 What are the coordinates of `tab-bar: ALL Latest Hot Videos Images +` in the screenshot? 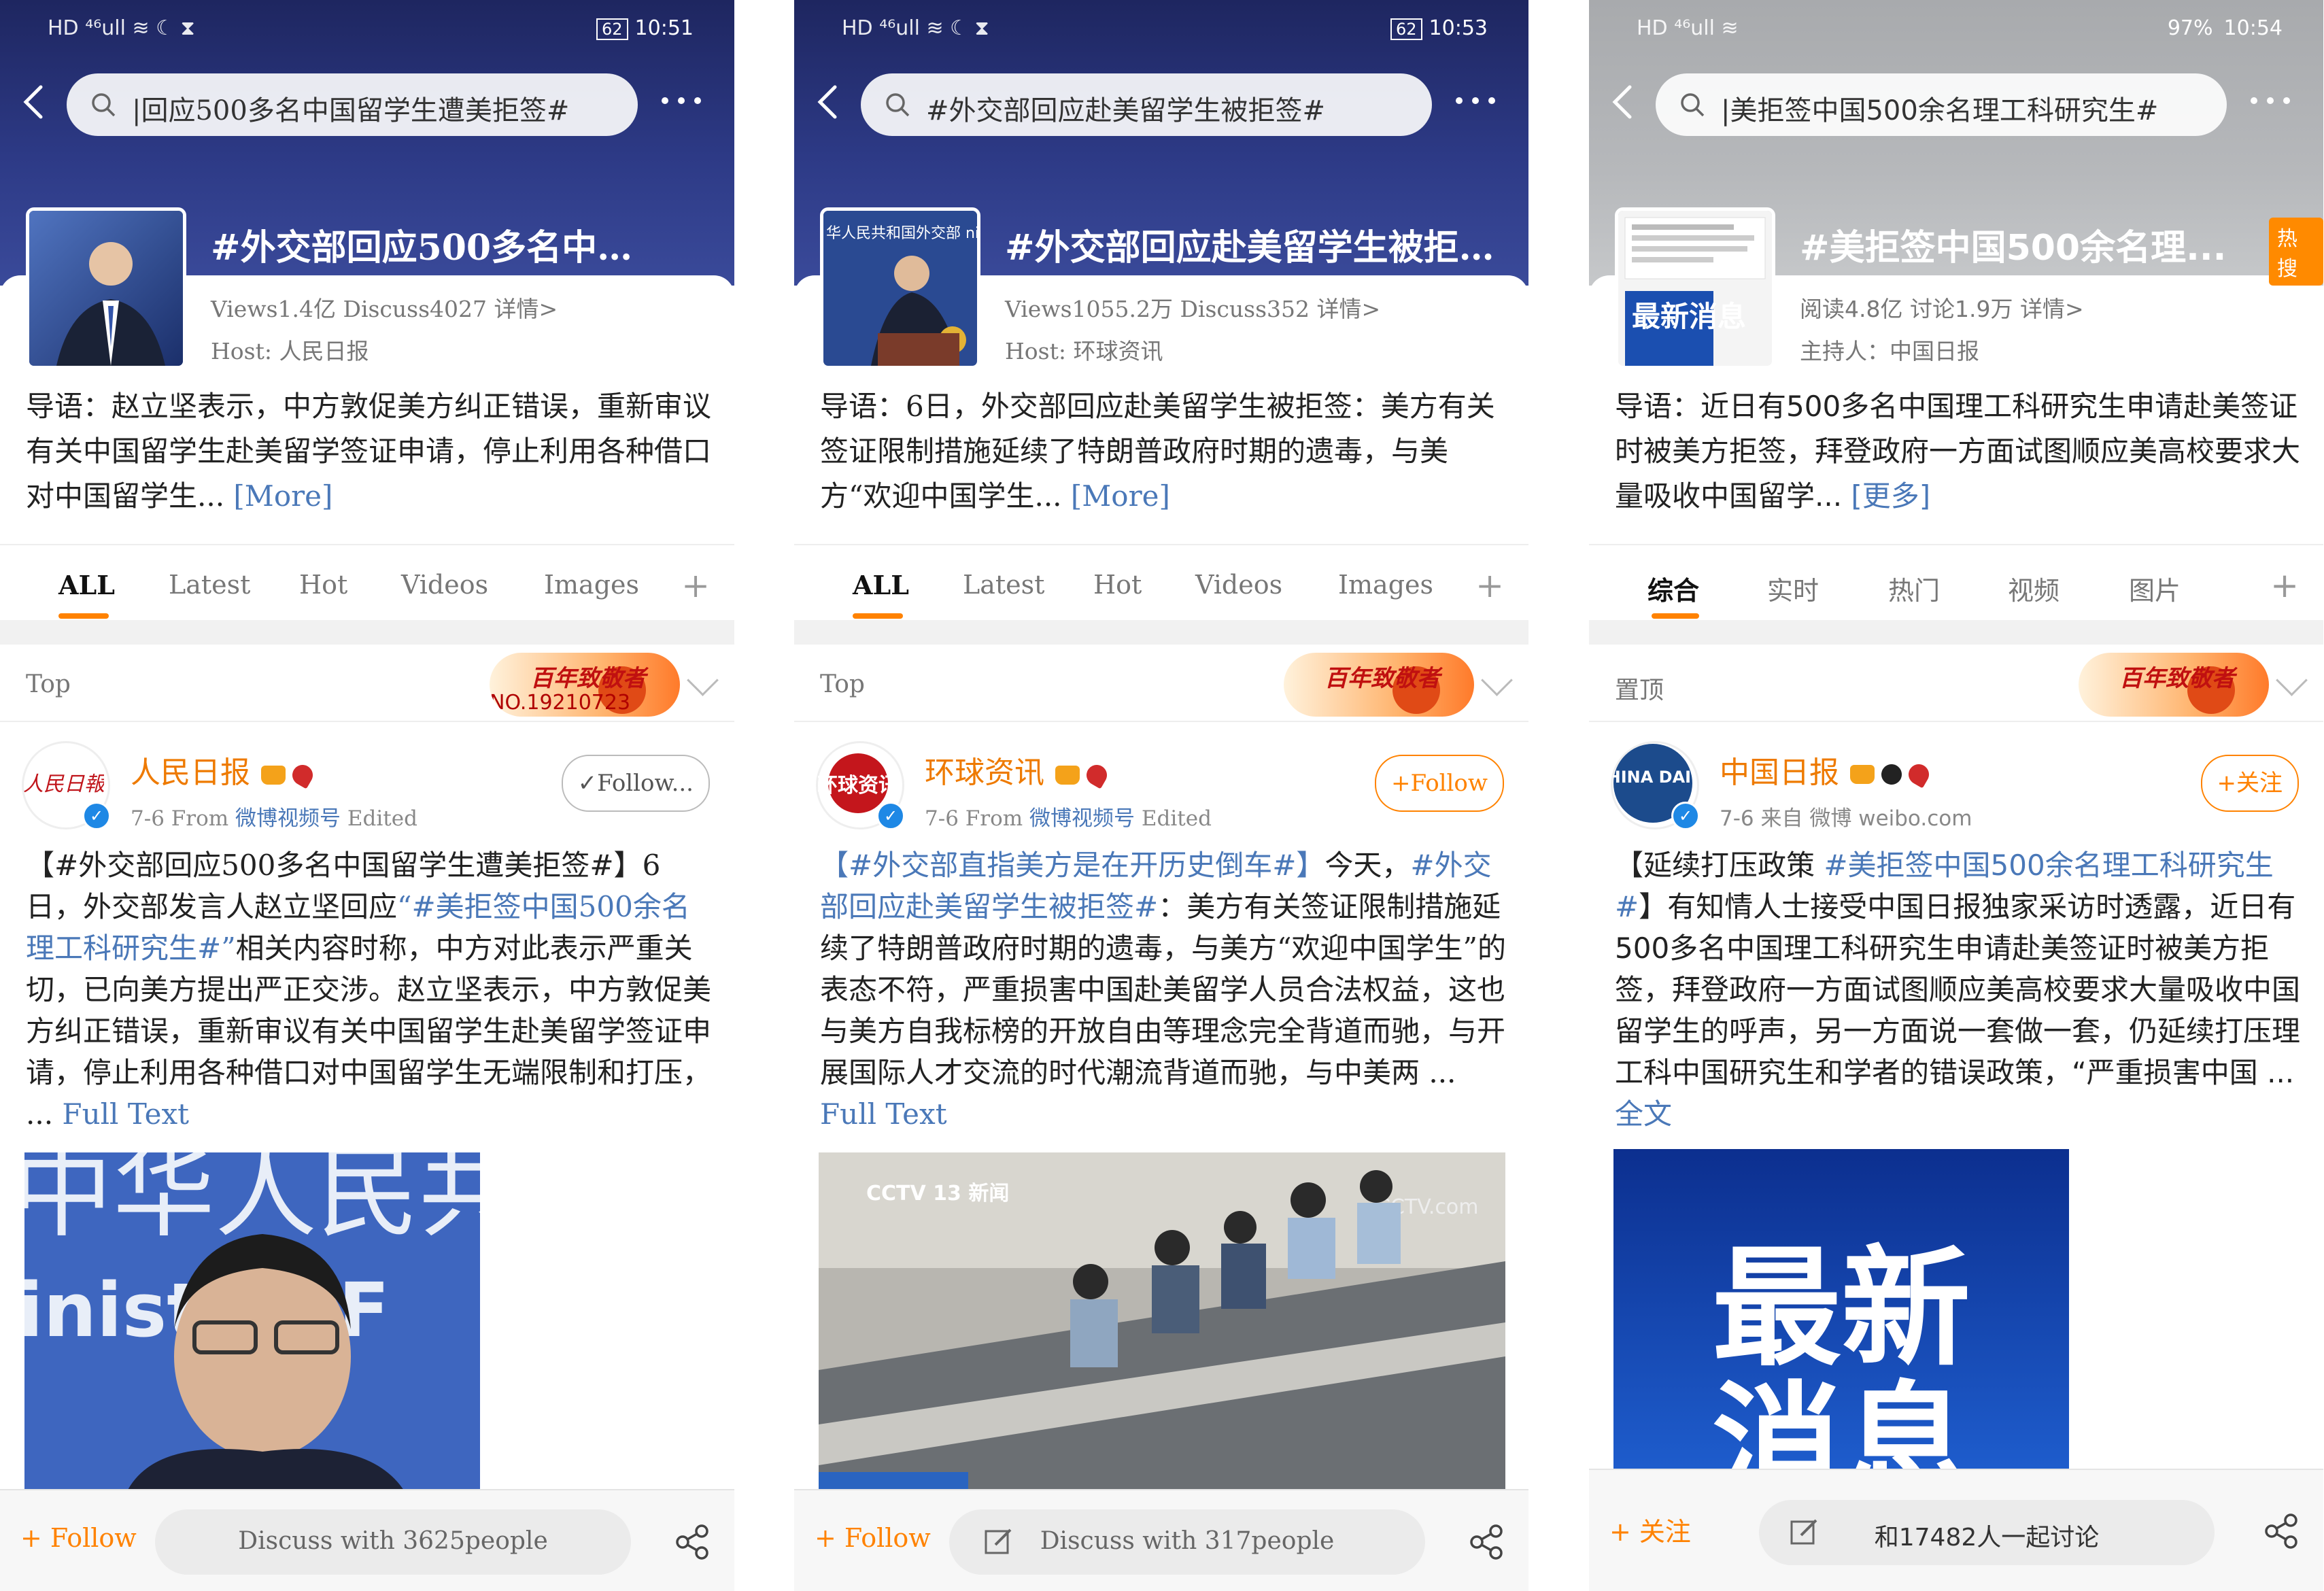 It's located at (367, 582).